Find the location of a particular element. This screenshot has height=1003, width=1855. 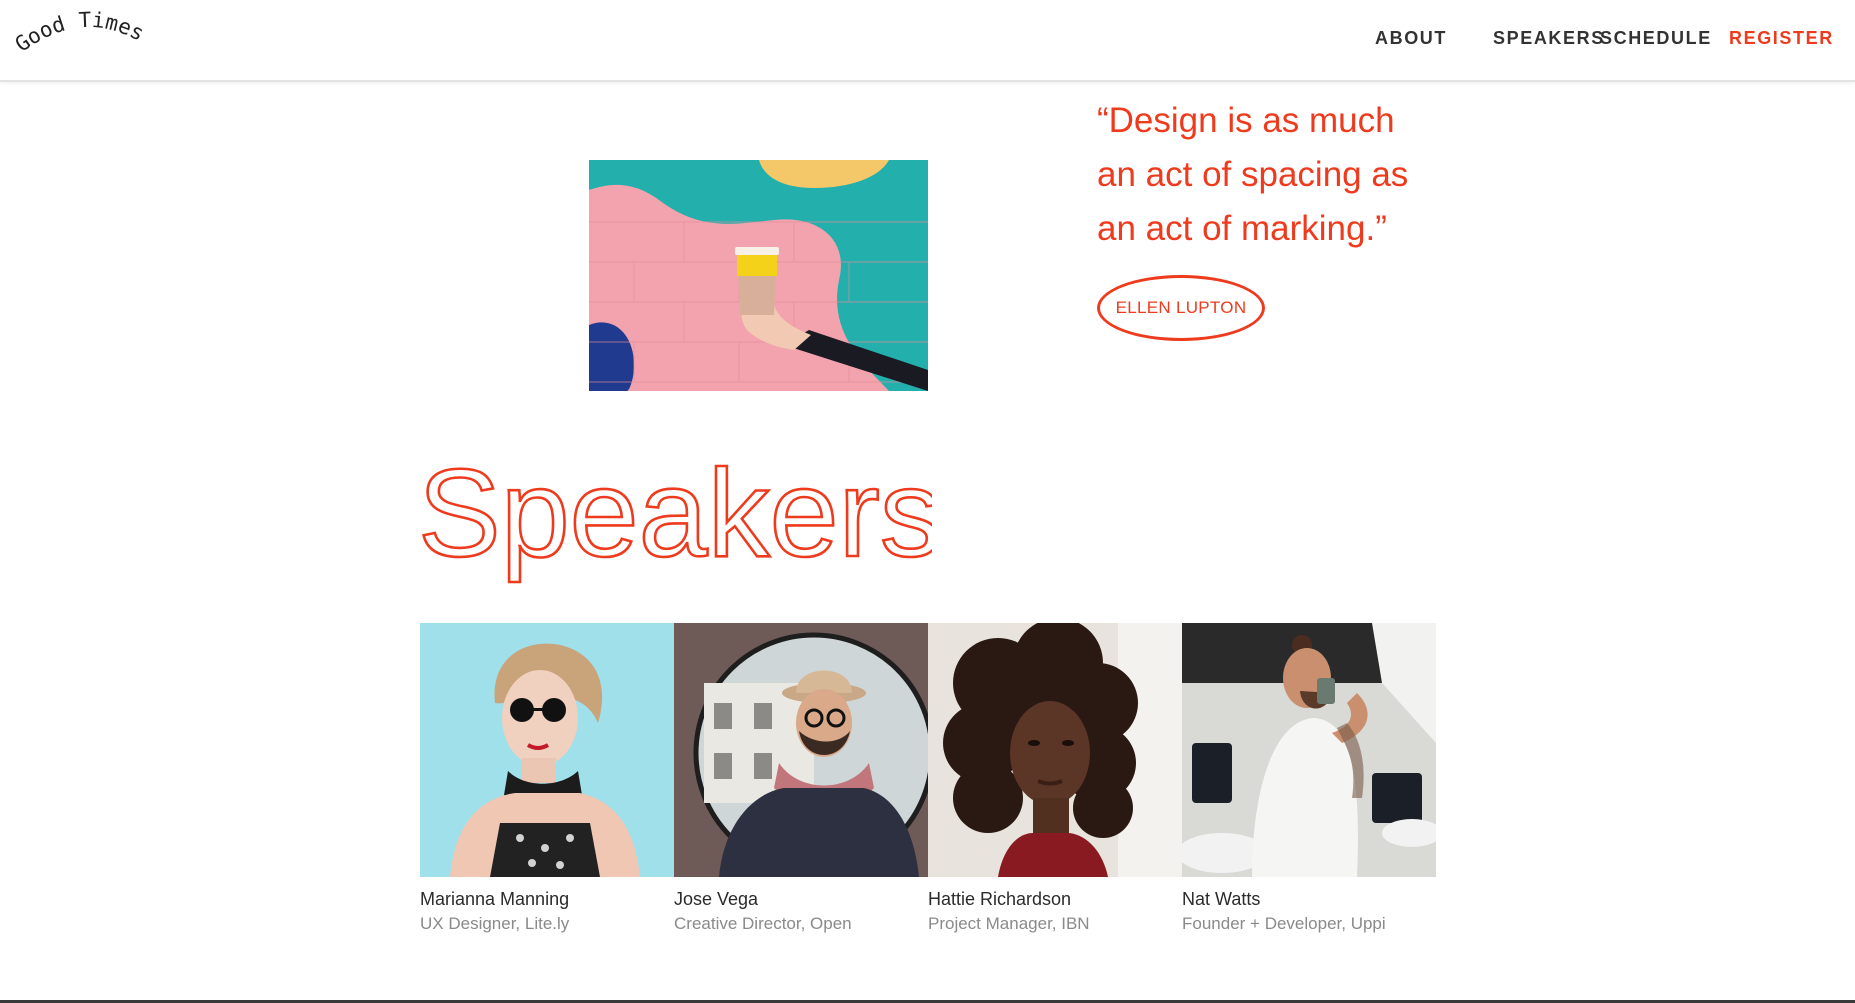

speaker-card: Hattie Richardson Project Manager, IBN is located at coordinates (1055, 778).